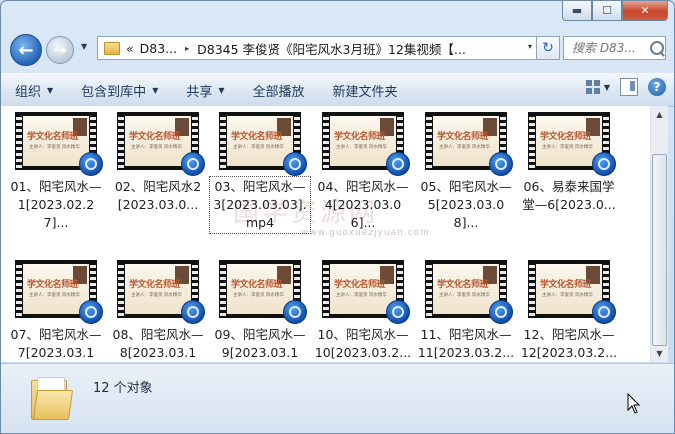 This screenshot has height=434, width=675. I want to click on refresh-button: ↻, so click(548, 48).